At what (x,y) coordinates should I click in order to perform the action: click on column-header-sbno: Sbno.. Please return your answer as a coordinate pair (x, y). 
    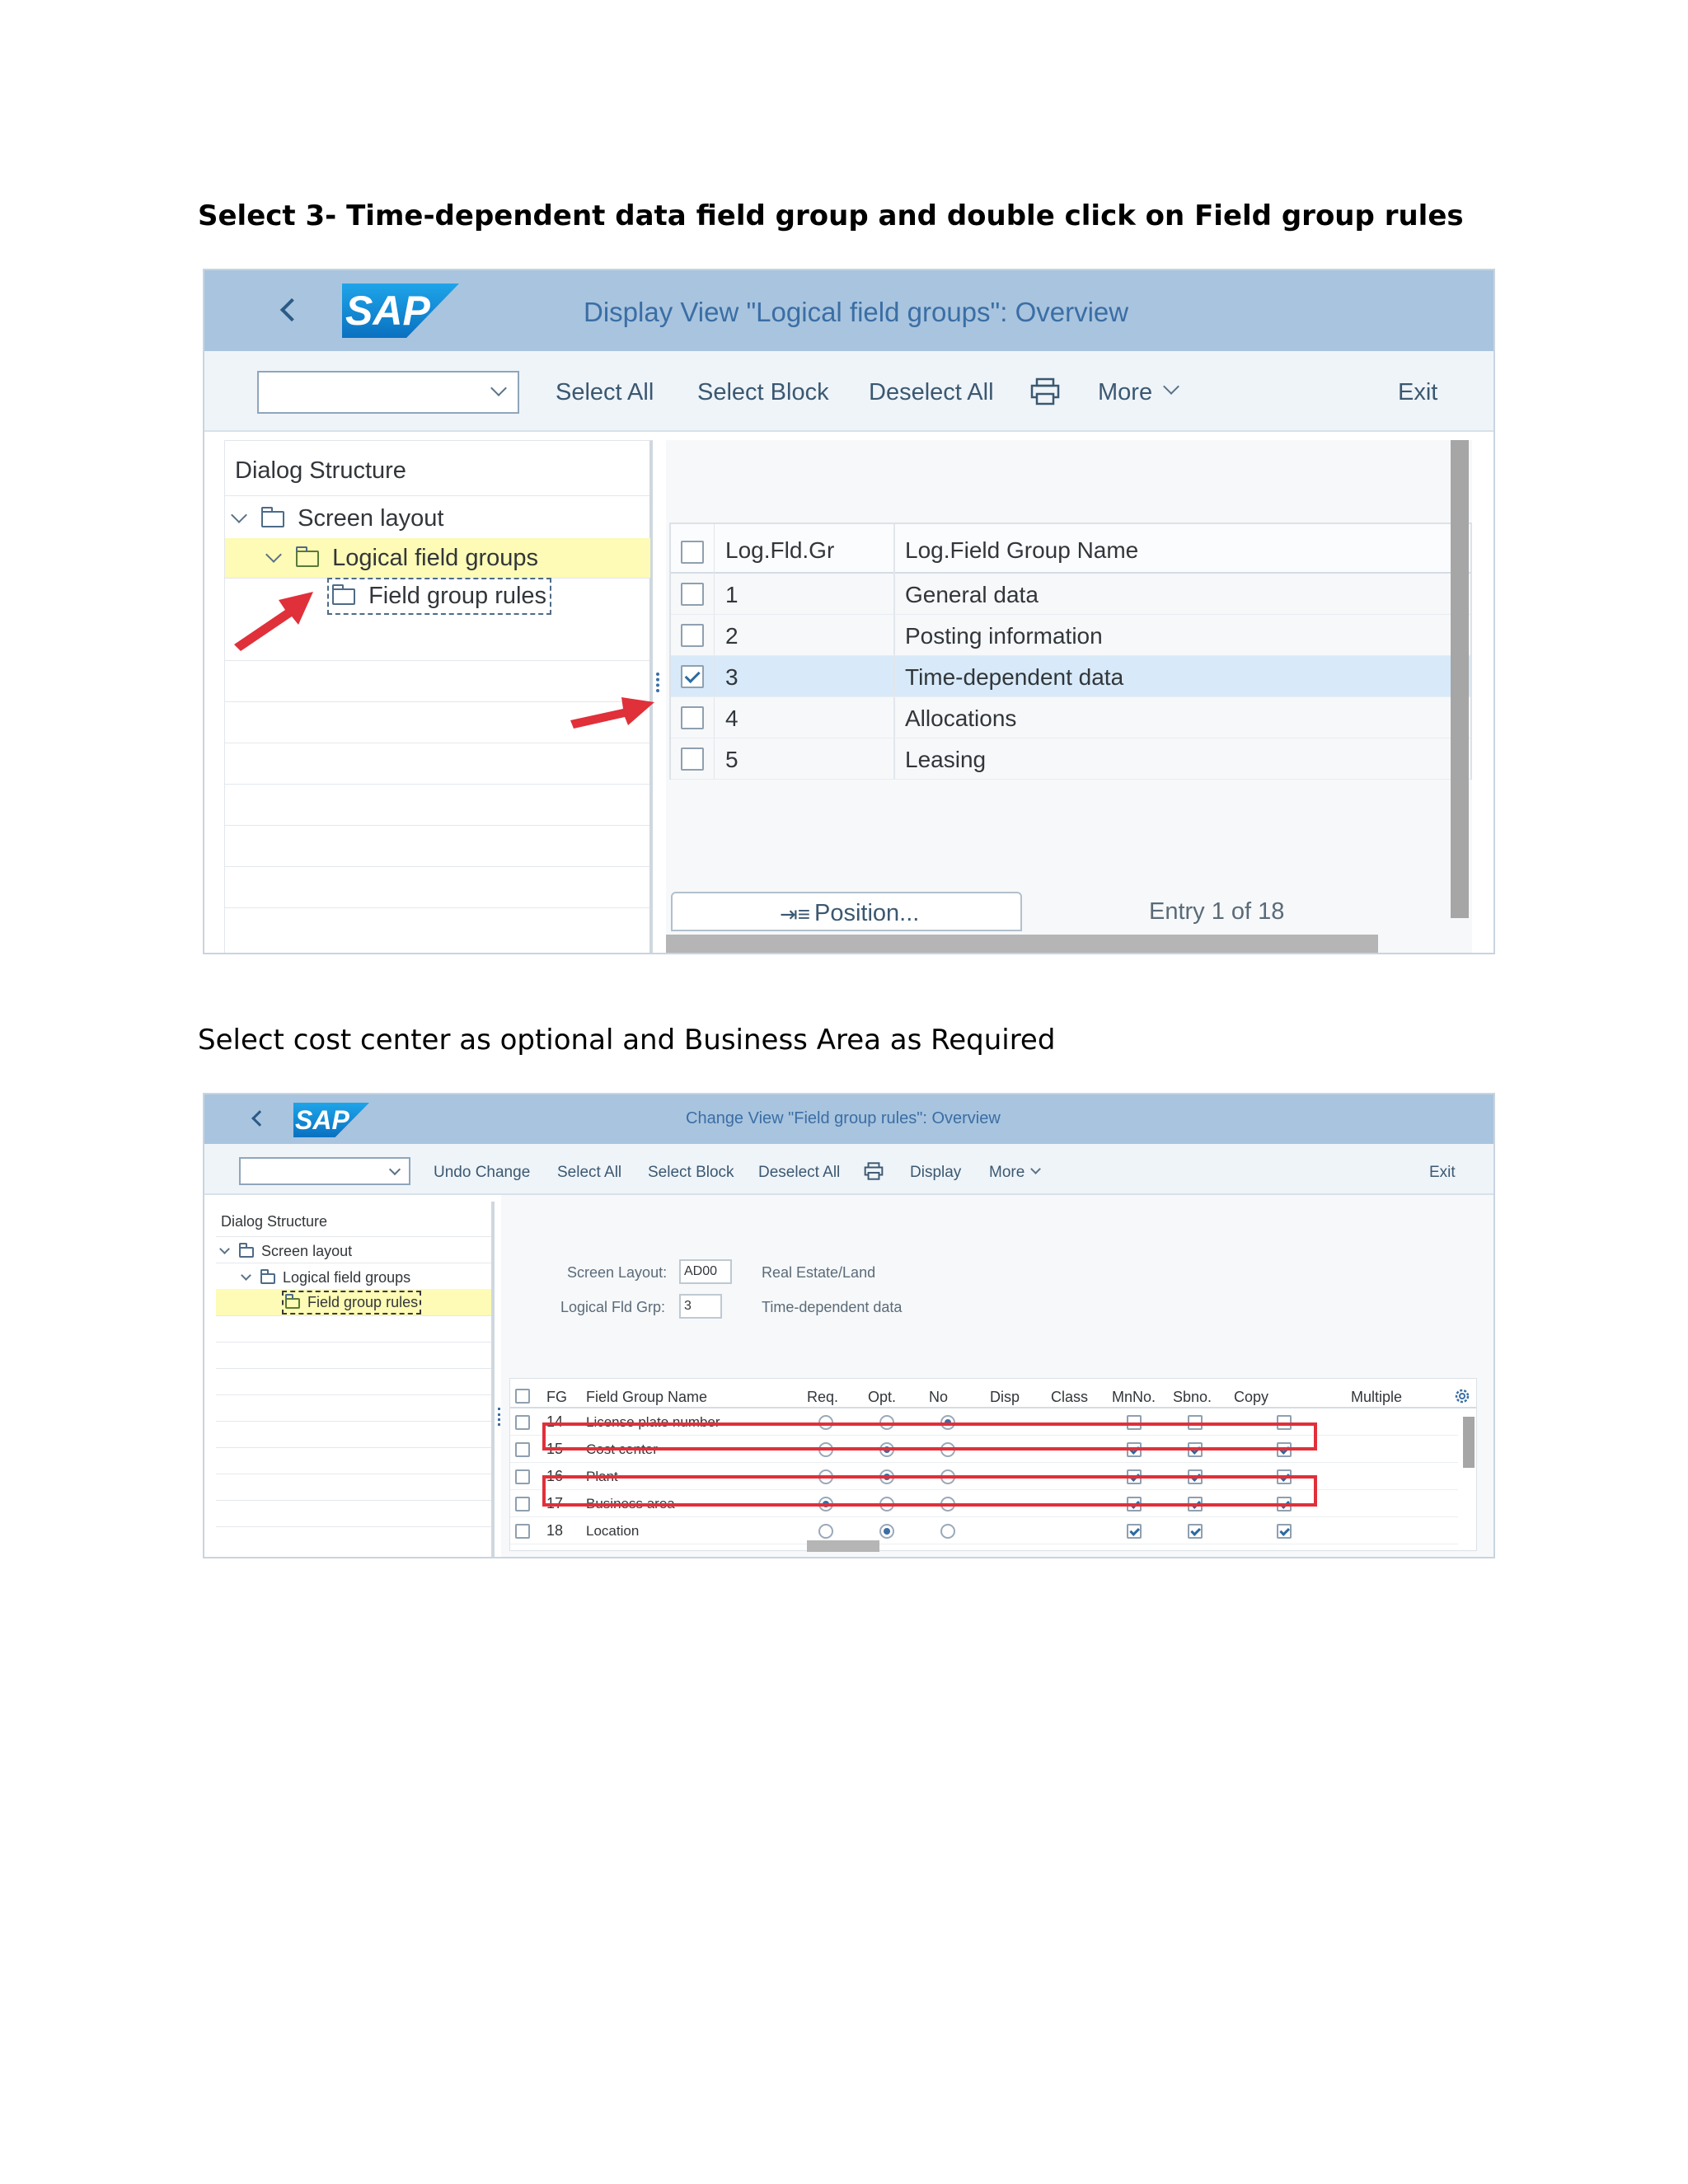
    Looking at the image, I should click on (1193, 1397).